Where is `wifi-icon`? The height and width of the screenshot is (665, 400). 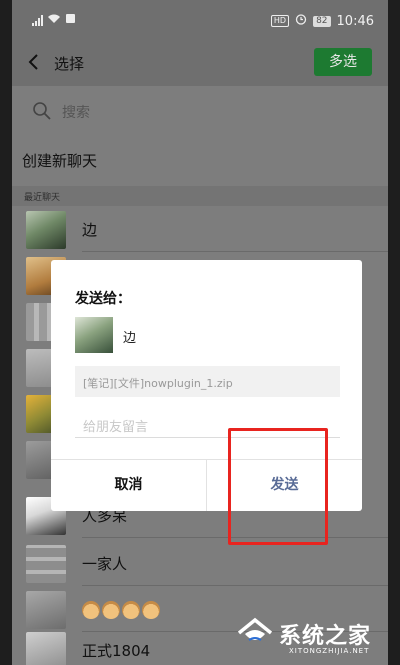 wifi-icon is located at coordinates (54, 20).